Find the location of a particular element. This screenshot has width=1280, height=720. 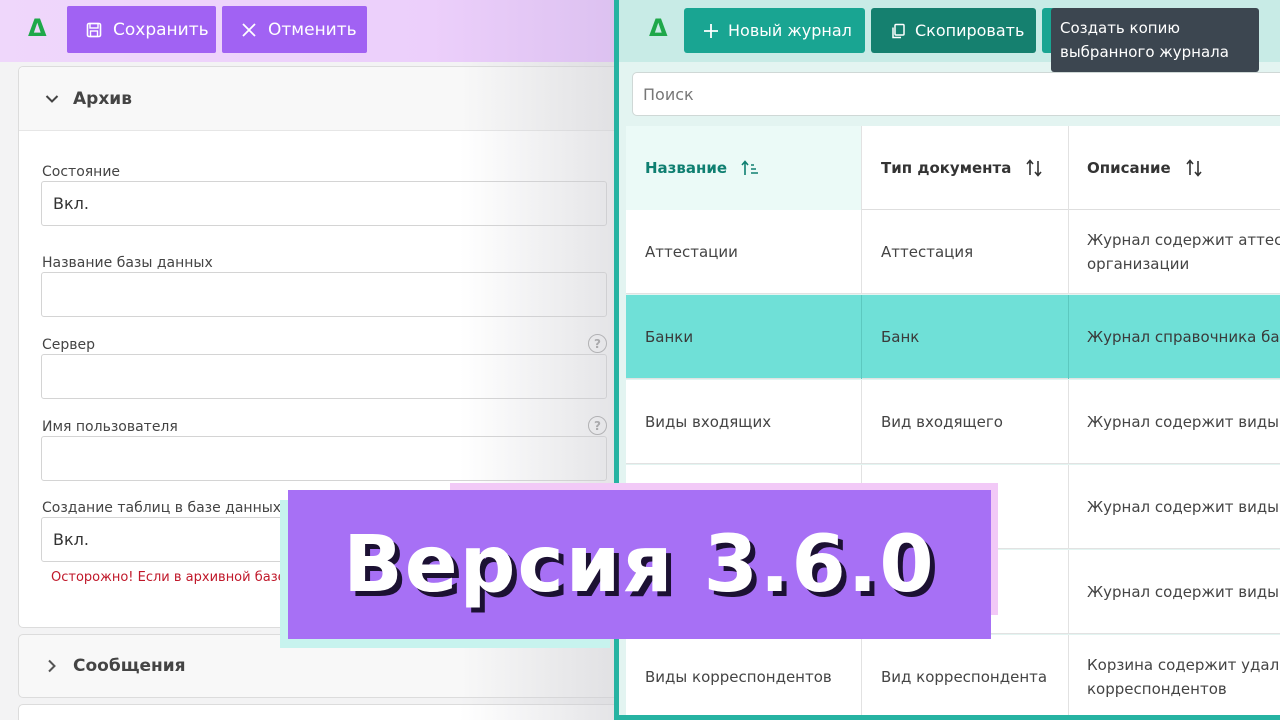

messages-section-title: Сообщения is located at coordinates (129, 666).